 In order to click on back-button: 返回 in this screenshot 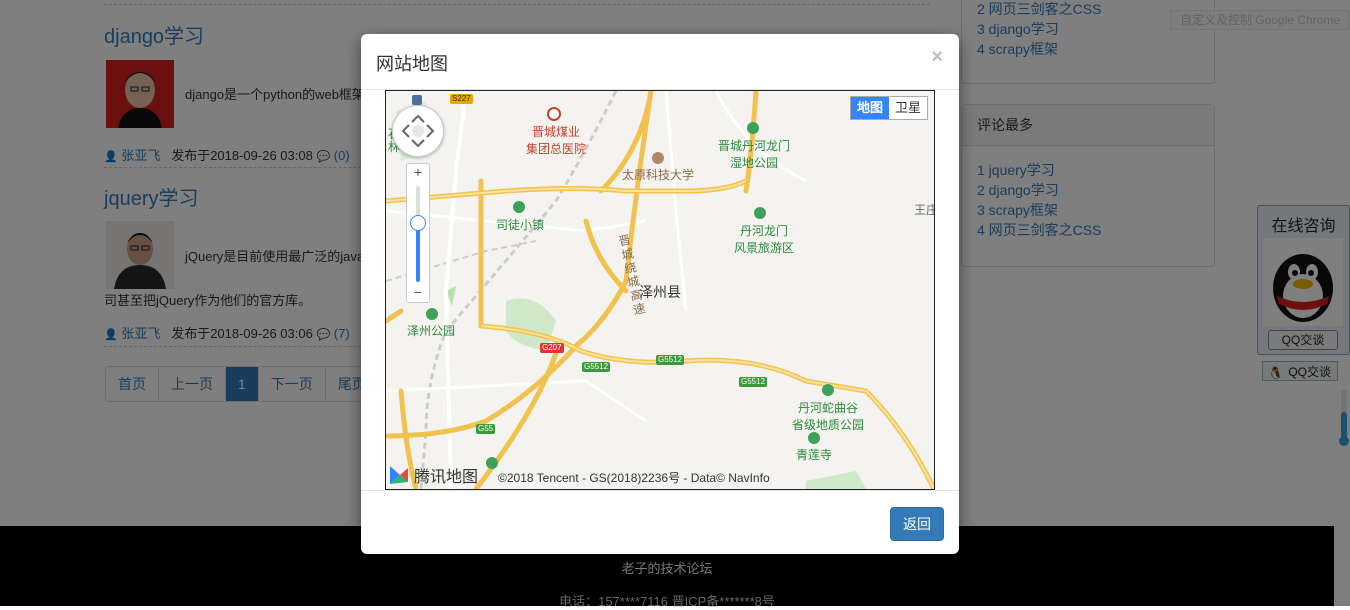, I will do `click(917, 524)`.